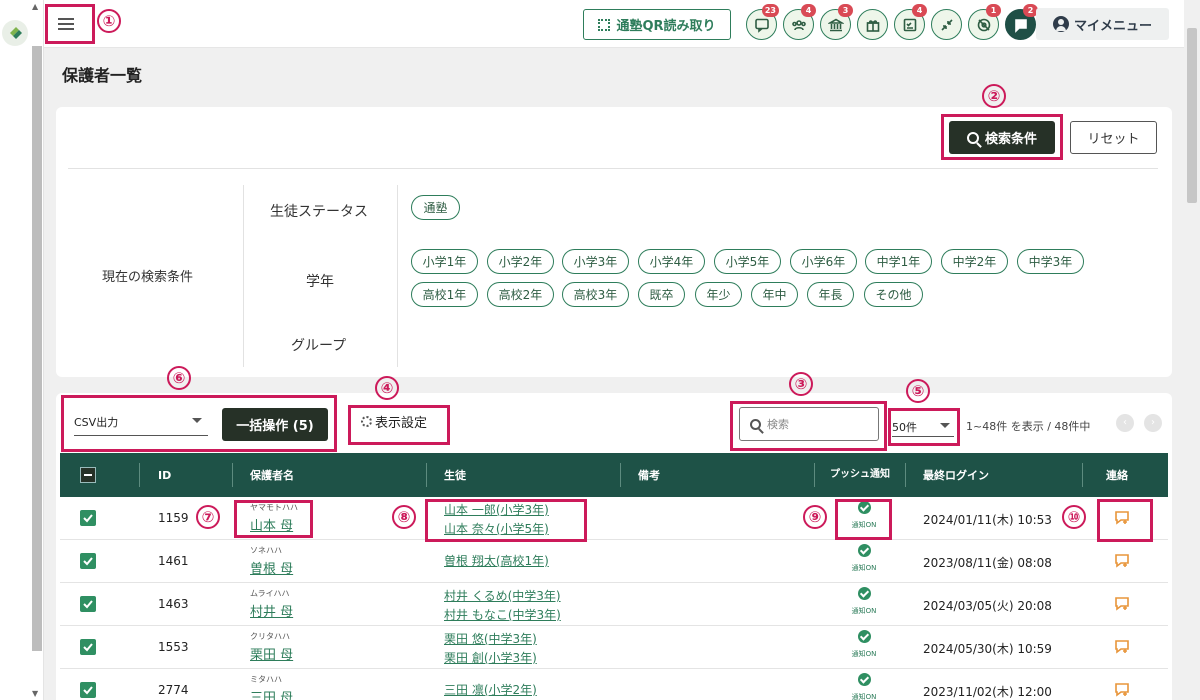  Describe the element at coordinates (490, 689) in the screenshot. I see `student-link: 三田 凛(小学2年)` at that location.